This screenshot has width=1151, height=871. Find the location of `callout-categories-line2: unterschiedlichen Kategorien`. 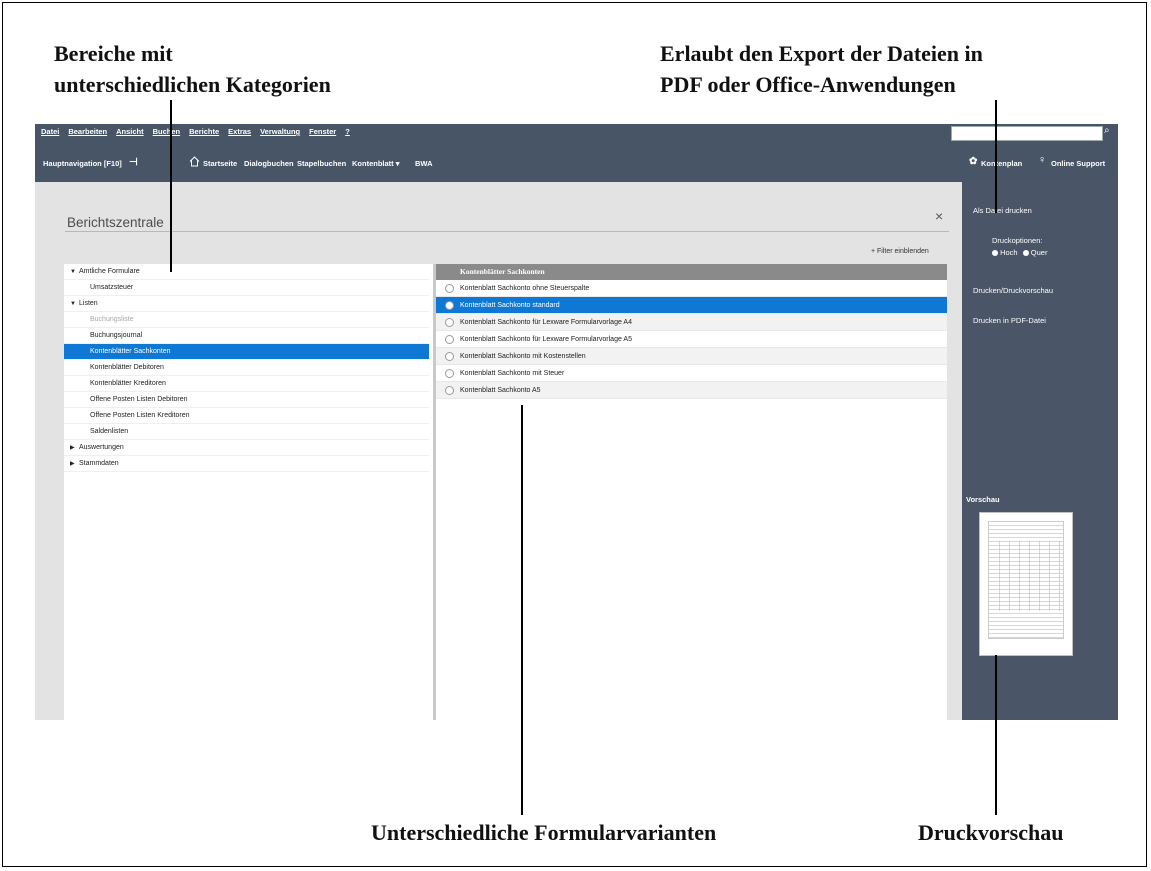

callout-categories-line2: unterschiedlichen Kategorien is located at coordinates (192, 84).